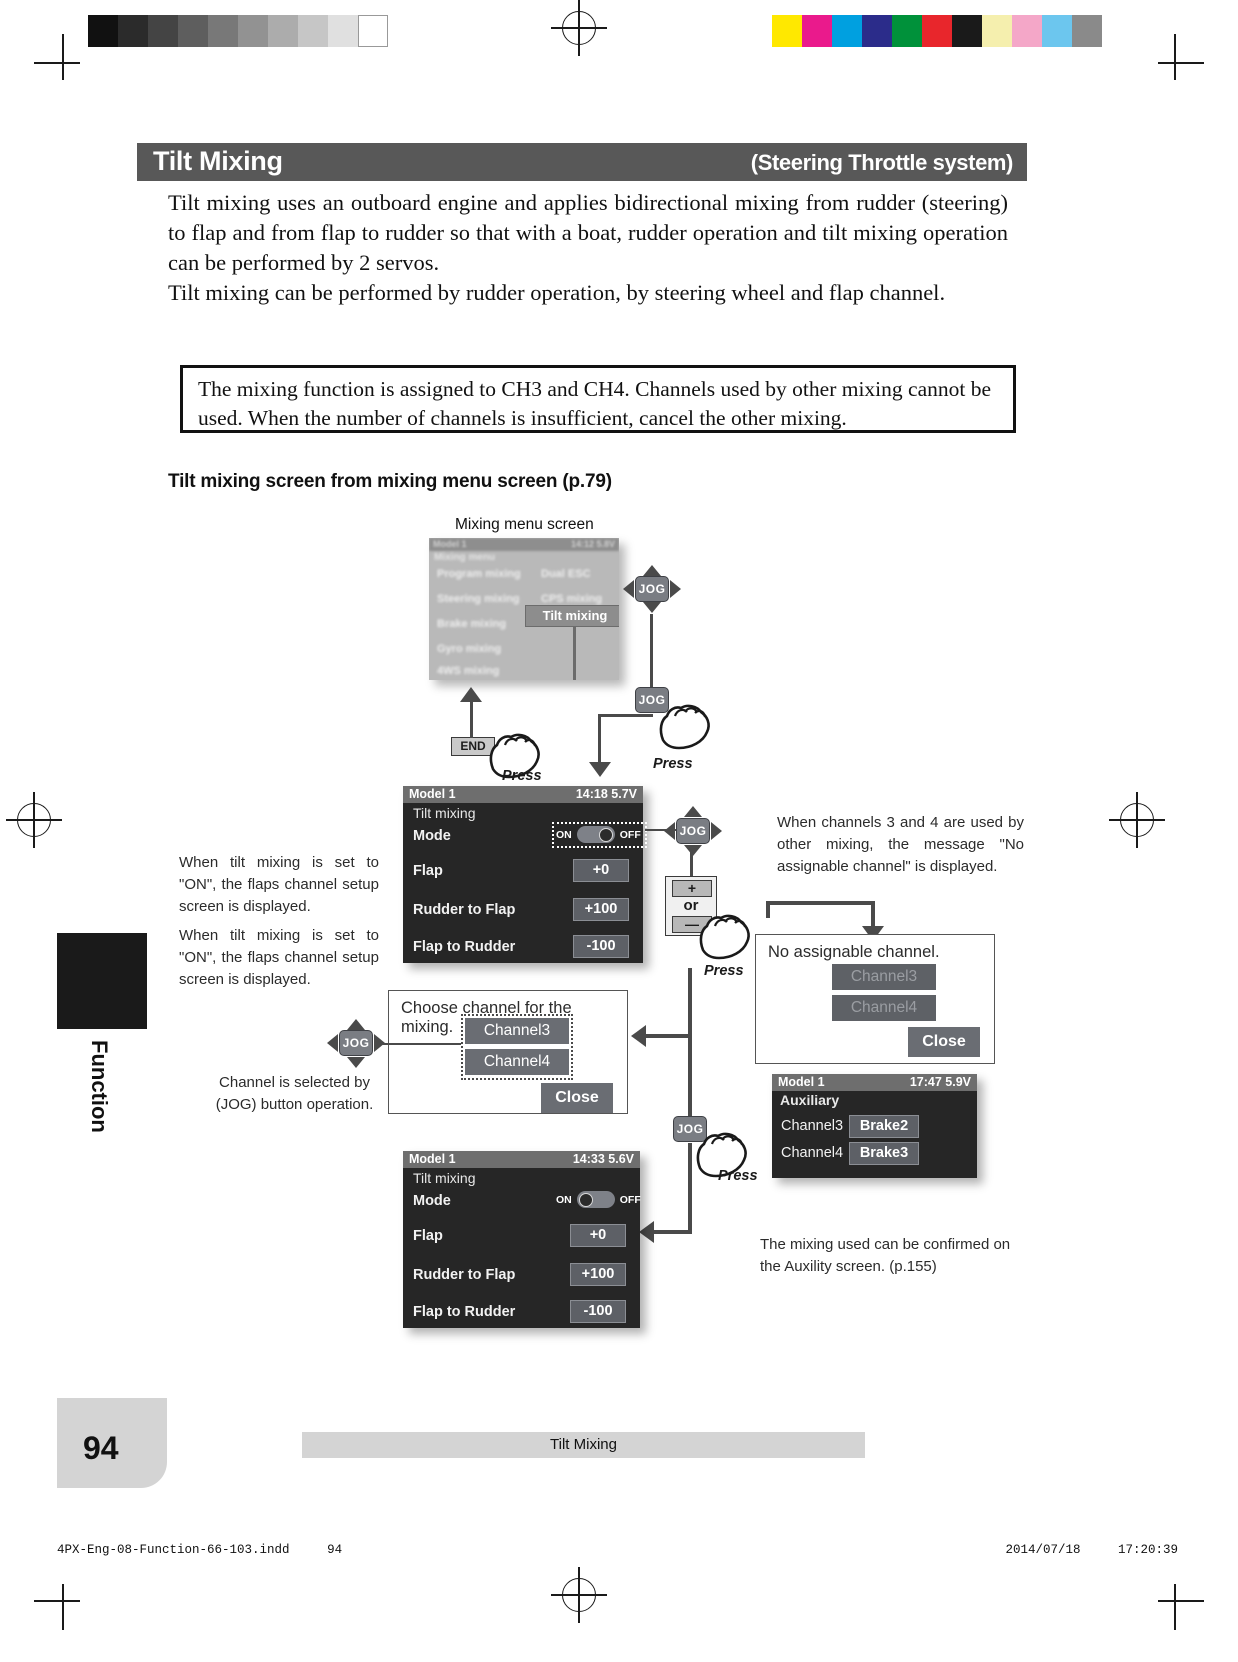  Describe the element at coordinates (582, 162) in the screenshot. I see `page-title-band: Tilt Mixing (Steering Throttle system)` at that location.